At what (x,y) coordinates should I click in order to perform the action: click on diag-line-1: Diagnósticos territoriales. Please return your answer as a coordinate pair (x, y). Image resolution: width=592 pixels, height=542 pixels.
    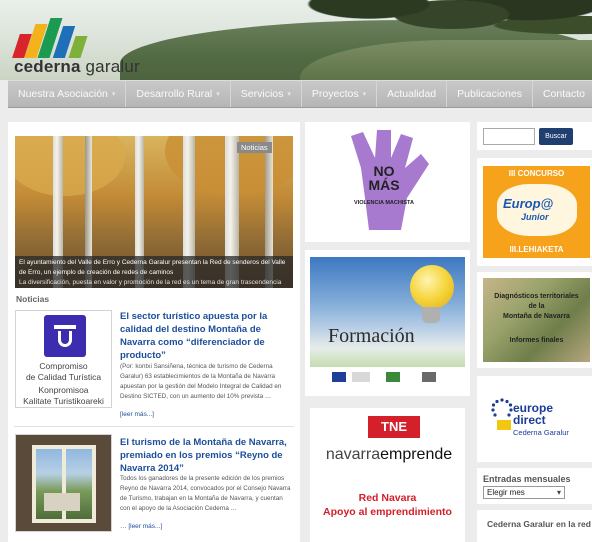
    Looking at the image, I should click on (536, 296).